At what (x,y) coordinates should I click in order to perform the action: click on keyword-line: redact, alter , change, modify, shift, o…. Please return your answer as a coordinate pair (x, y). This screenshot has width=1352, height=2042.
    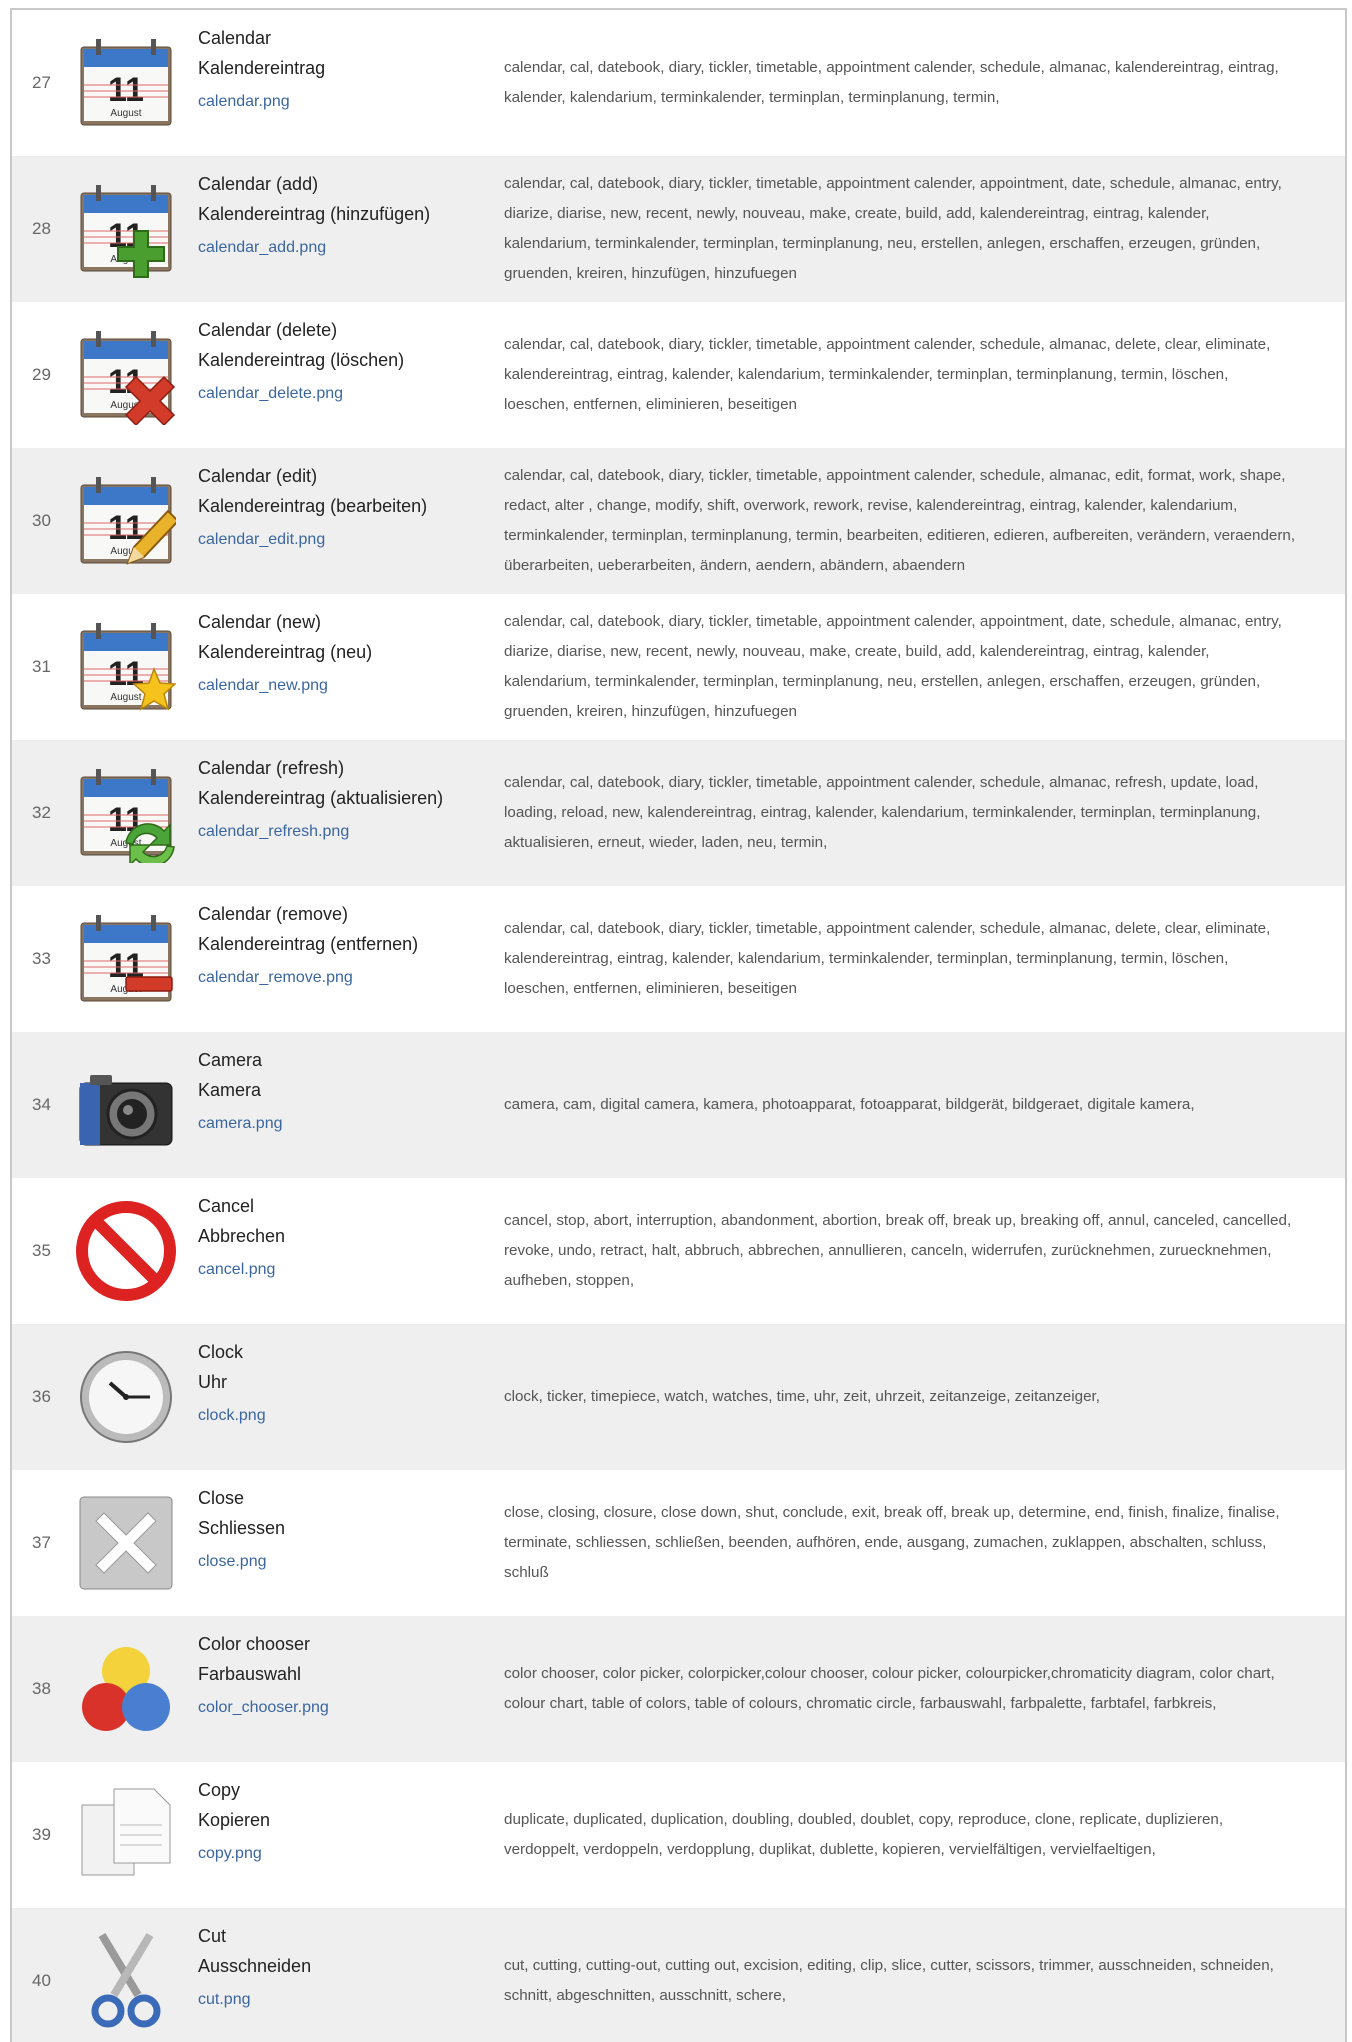
    Looking at the image, I should click on (871, 505).